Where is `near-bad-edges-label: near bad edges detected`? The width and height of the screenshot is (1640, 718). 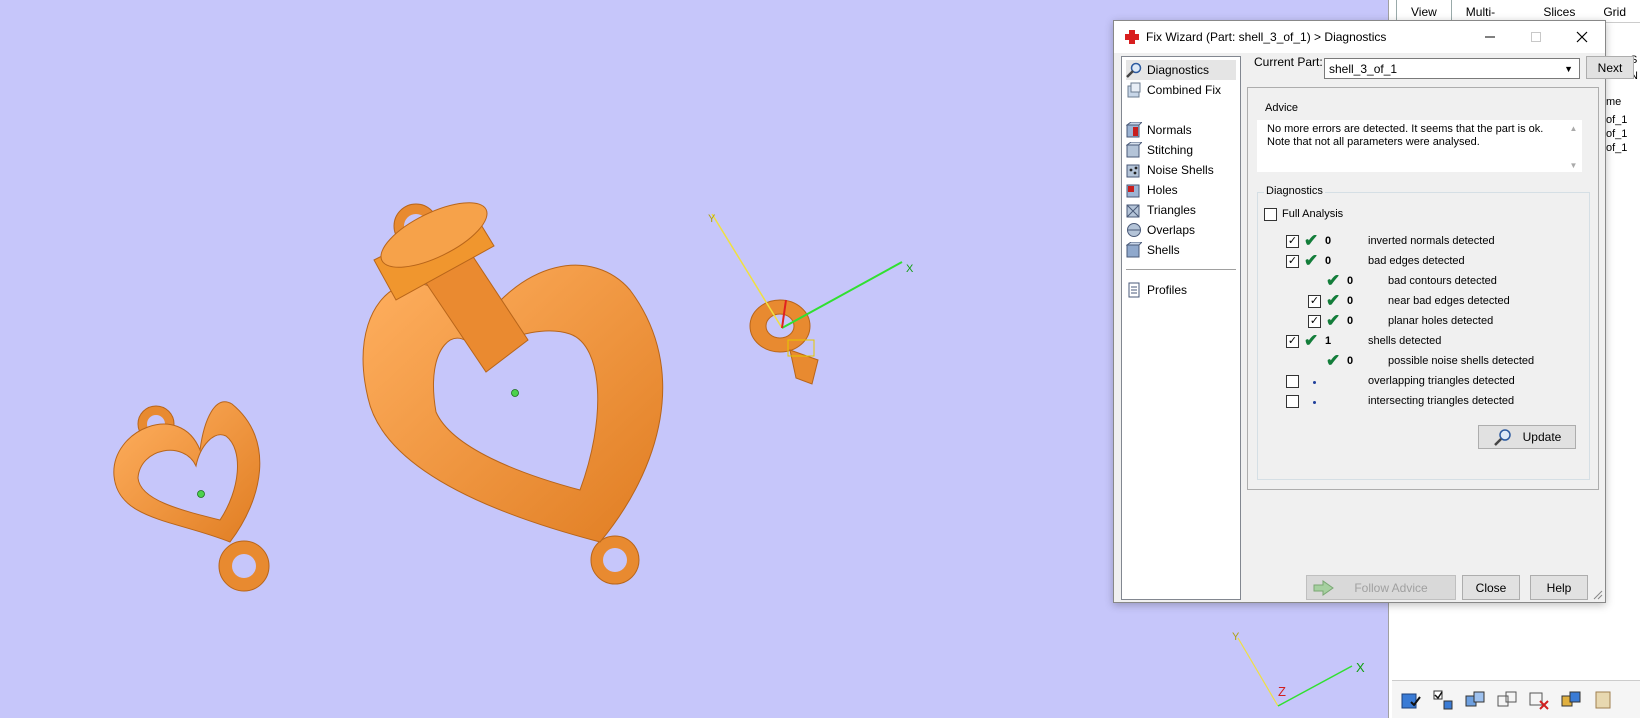 near-bad-edges-label: near bad edges detected is located at coordinates (1449, 301).